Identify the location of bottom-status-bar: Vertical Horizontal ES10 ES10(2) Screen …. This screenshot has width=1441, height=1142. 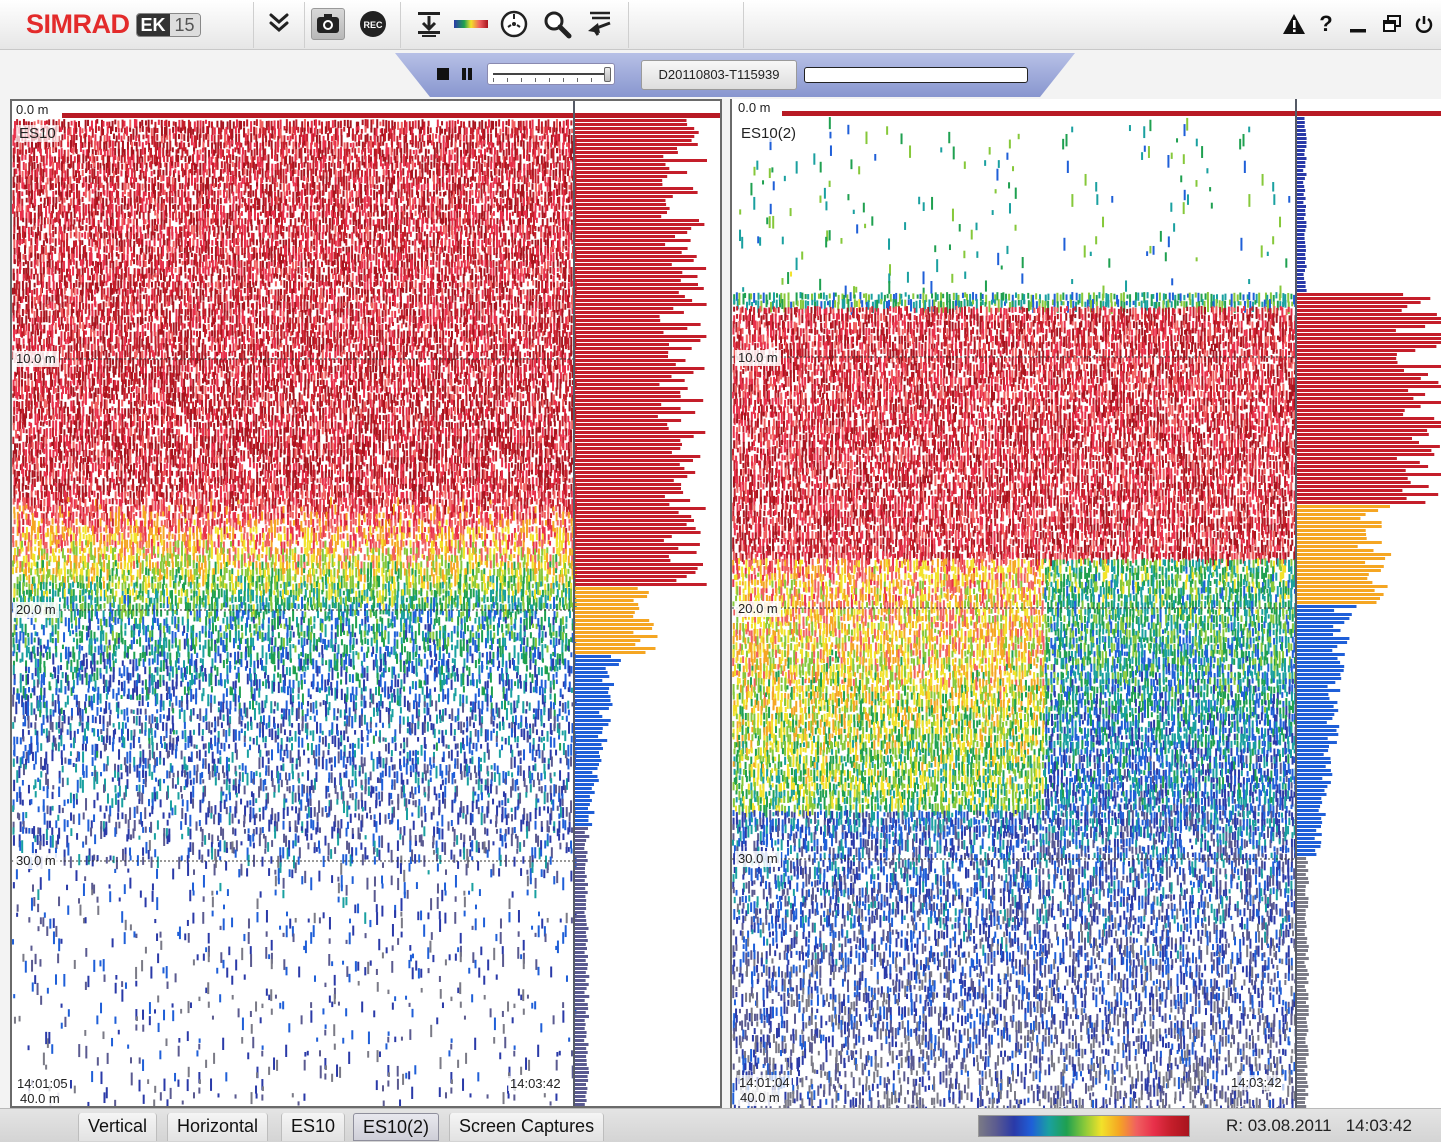
(720, 1125).